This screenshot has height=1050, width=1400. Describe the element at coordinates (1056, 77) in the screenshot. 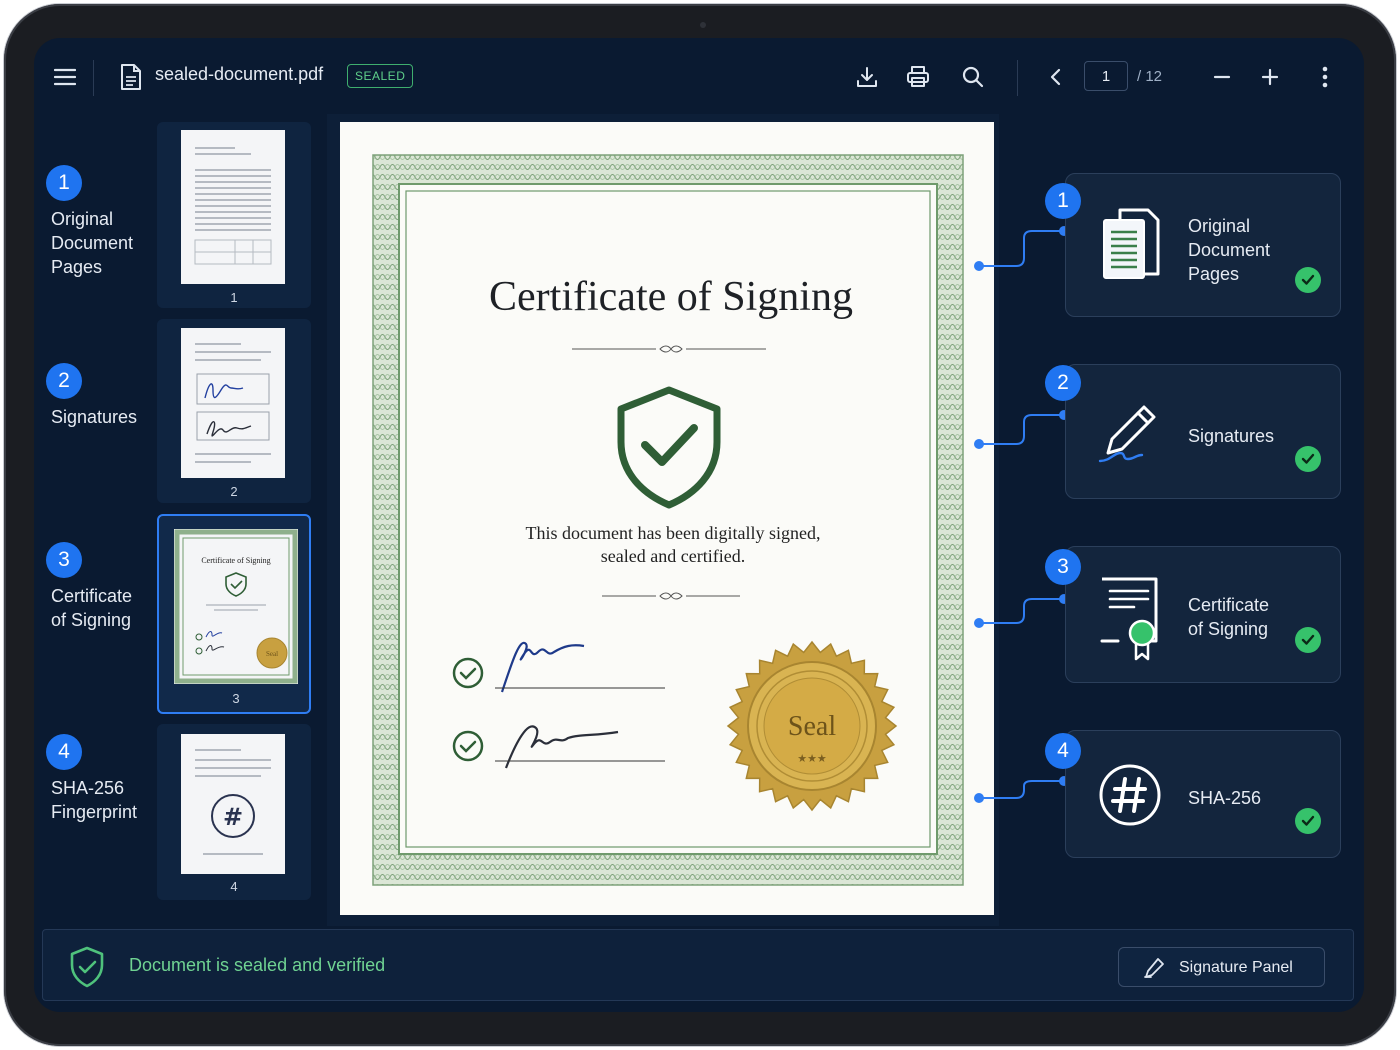

I see `chevron-left-icon` at that location.